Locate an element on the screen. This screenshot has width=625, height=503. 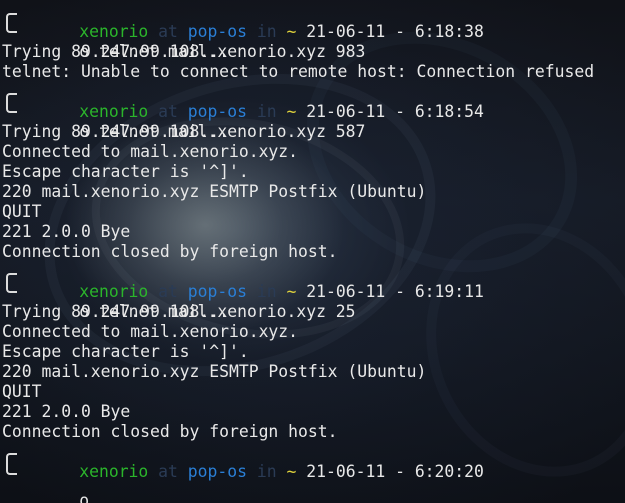
prompt-bullet: o is located at coordinates (84, 497).